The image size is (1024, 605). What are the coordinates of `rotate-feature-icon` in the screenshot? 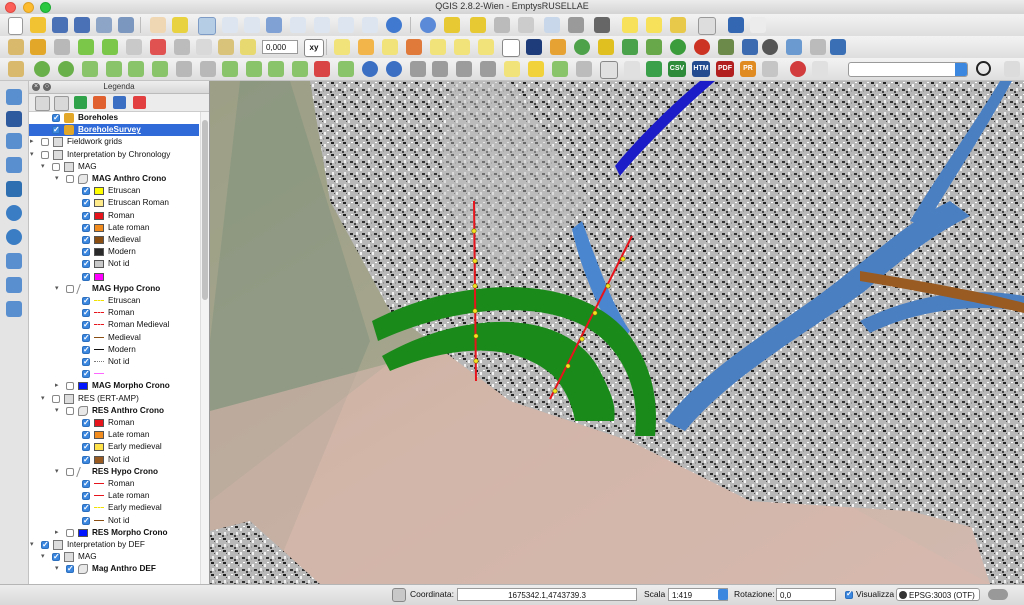 It's located at (394, 69).